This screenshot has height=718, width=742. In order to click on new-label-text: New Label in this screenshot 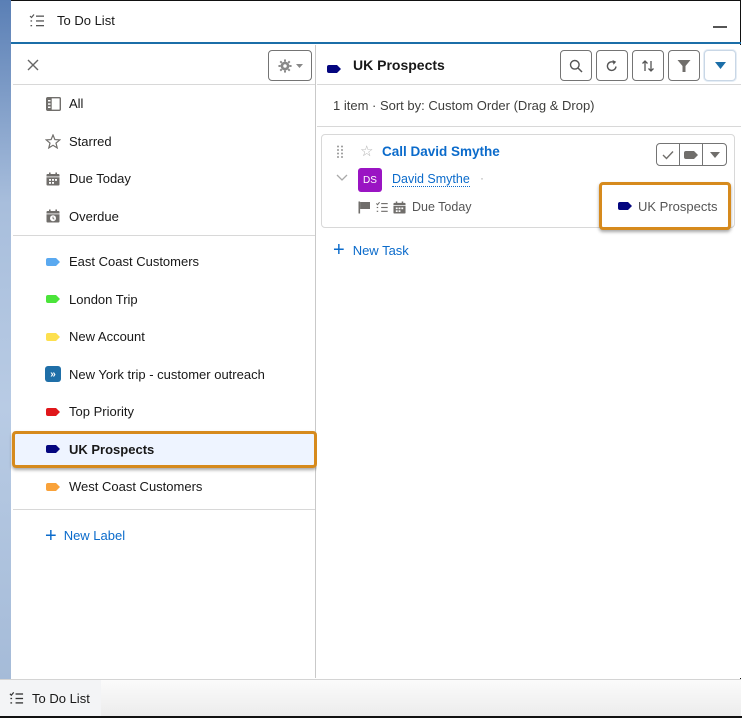, I will do `click(94, 535)`.